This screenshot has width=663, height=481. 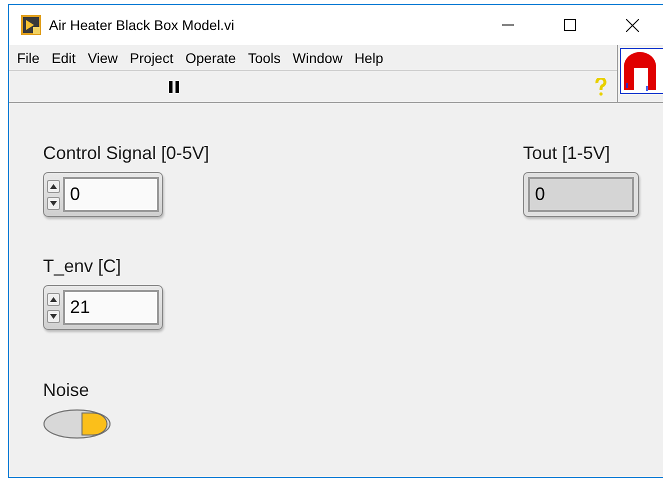 I want to click on vi-icon, so click(x=641, y=71).